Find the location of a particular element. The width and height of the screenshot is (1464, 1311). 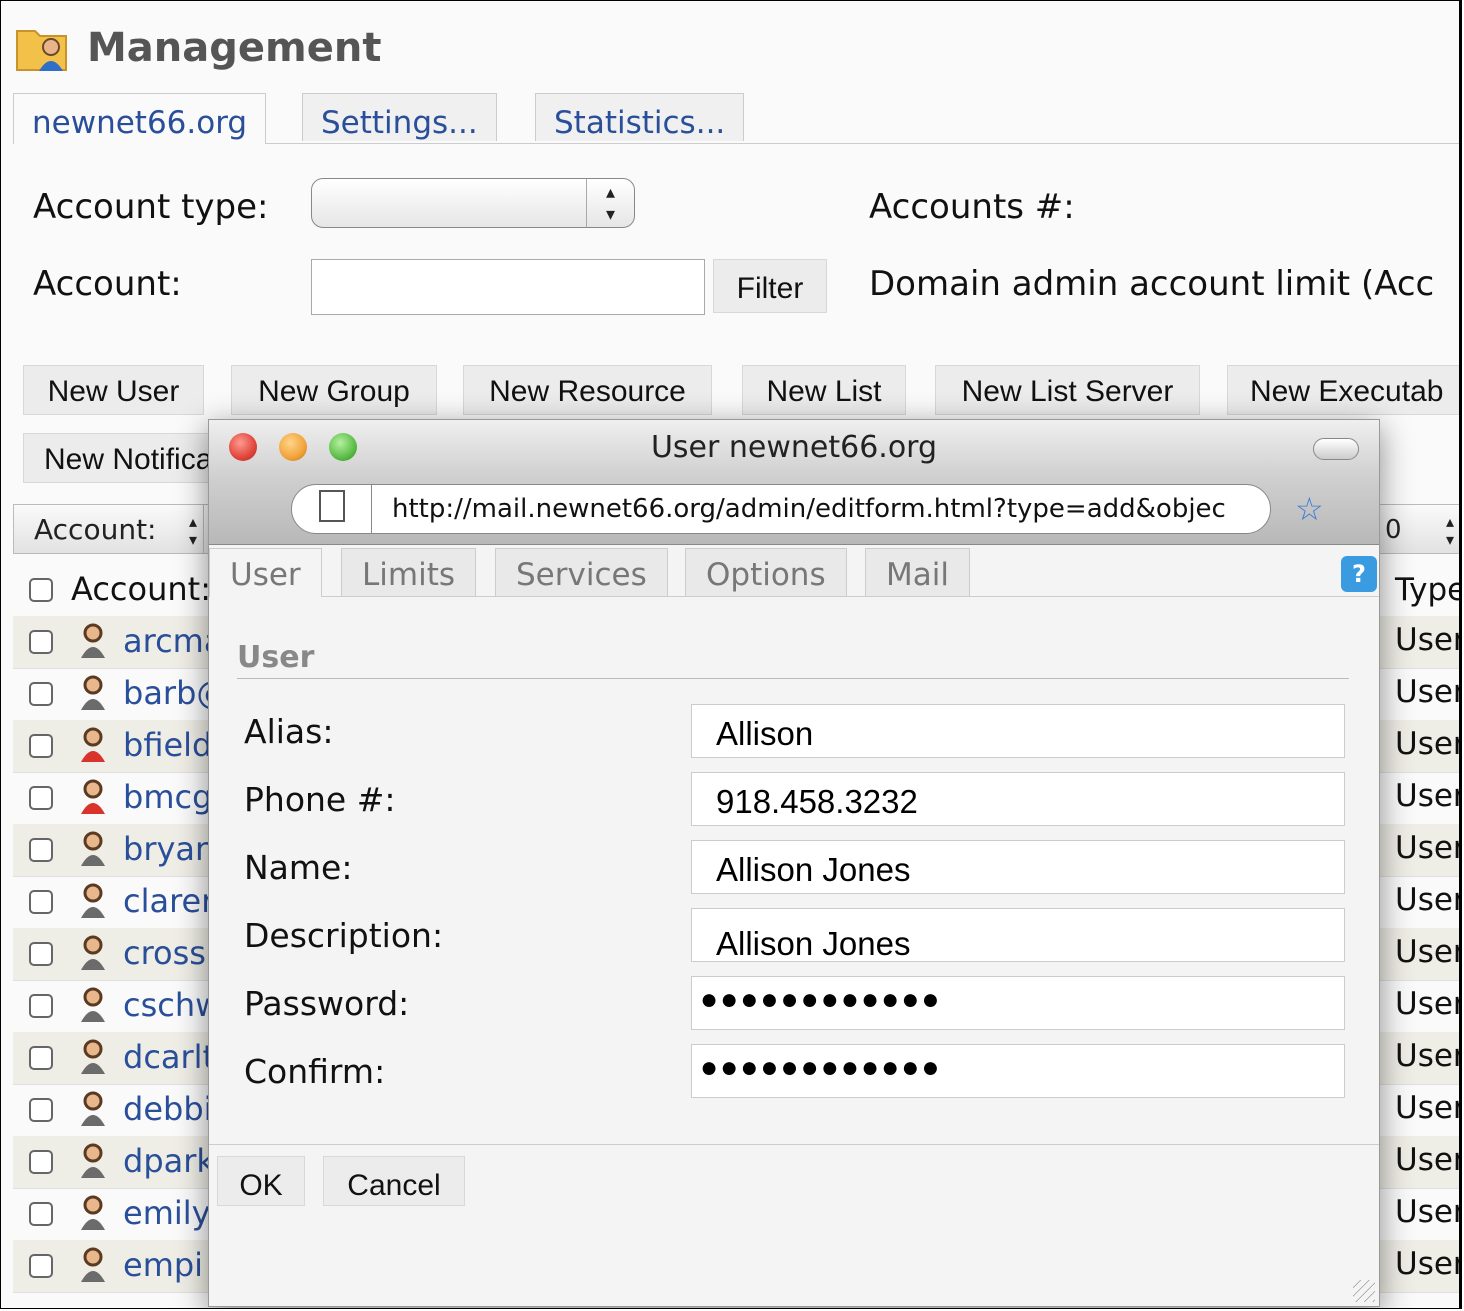

ok-button: OK is located at coordinates (261, 1181).